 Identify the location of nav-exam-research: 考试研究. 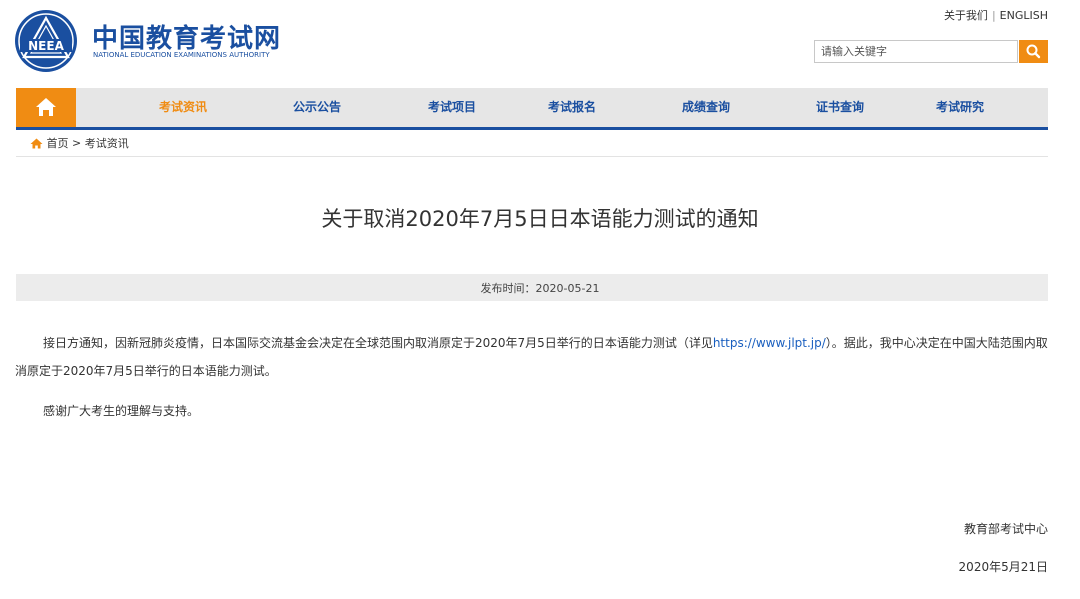
(960, 107).